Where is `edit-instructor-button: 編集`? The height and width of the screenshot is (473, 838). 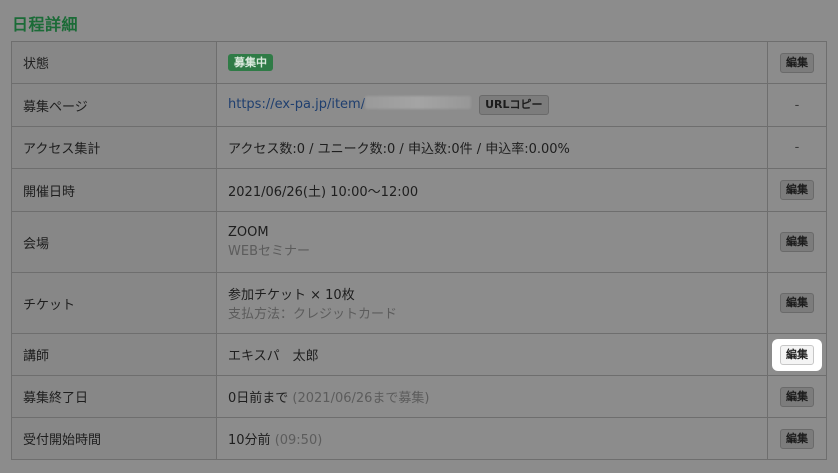 edit-instructor-button: 編集 is located at coordinates (797, 354).